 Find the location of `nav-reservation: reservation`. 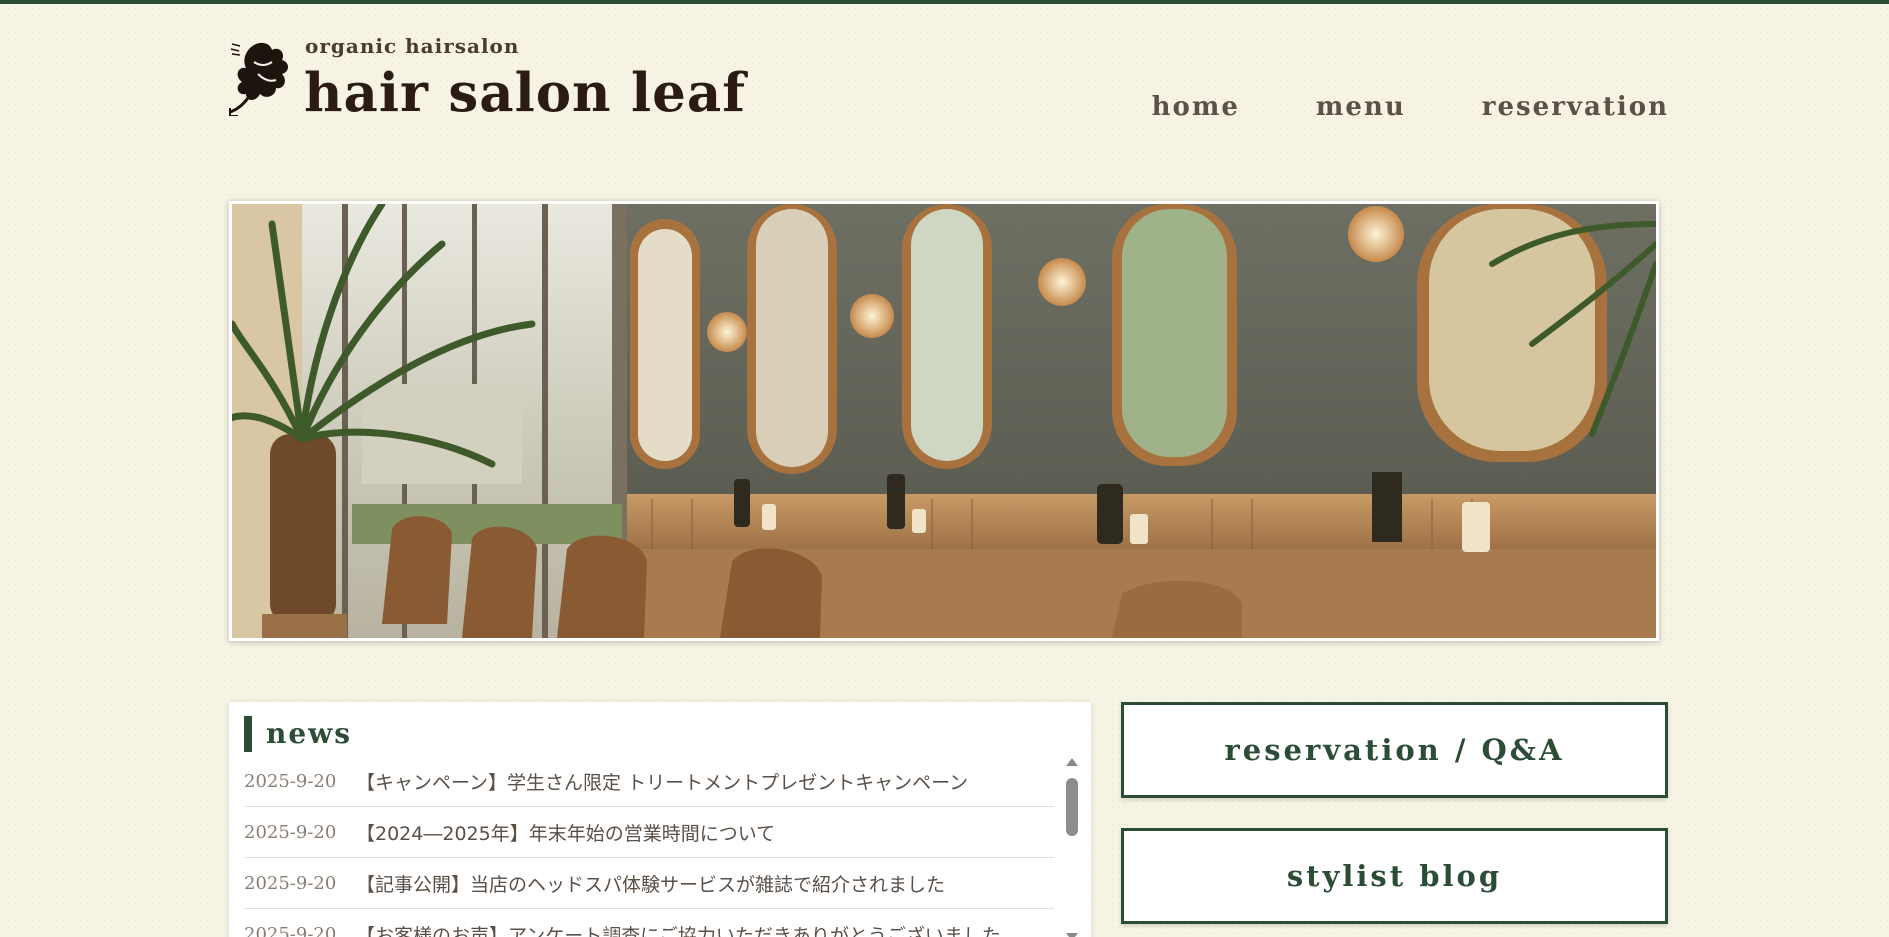

nav-reservation: reservation is located at coordinates (1575, 107).